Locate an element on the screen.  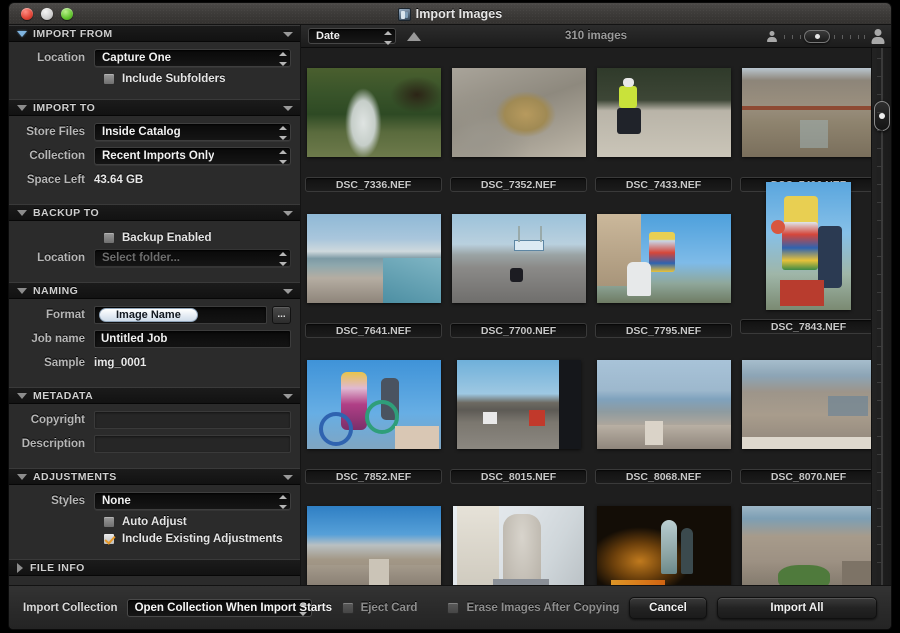
zoom-button is located at coordinates (67, 14).